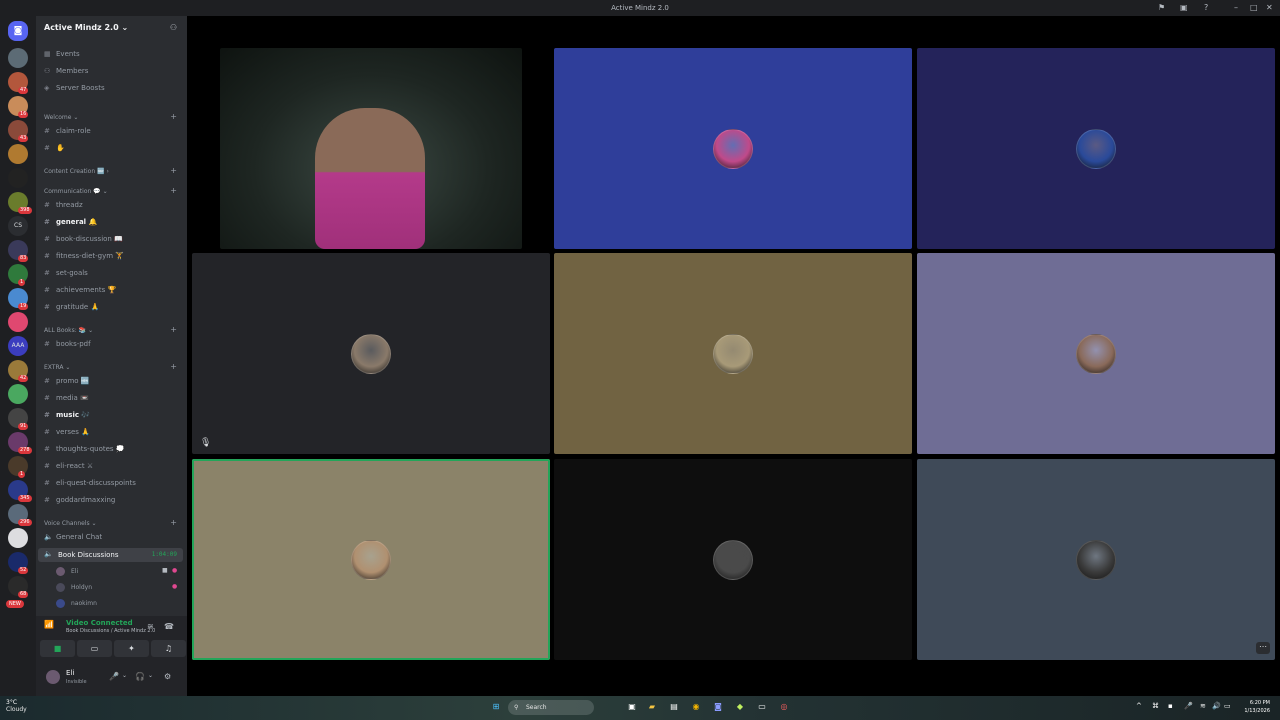 The image size is (1280, 720). Describe the element at coordinates (73, 537) in the screenshot. I see `voice-channel-general-chat: 🔈 General Chat` at that location.